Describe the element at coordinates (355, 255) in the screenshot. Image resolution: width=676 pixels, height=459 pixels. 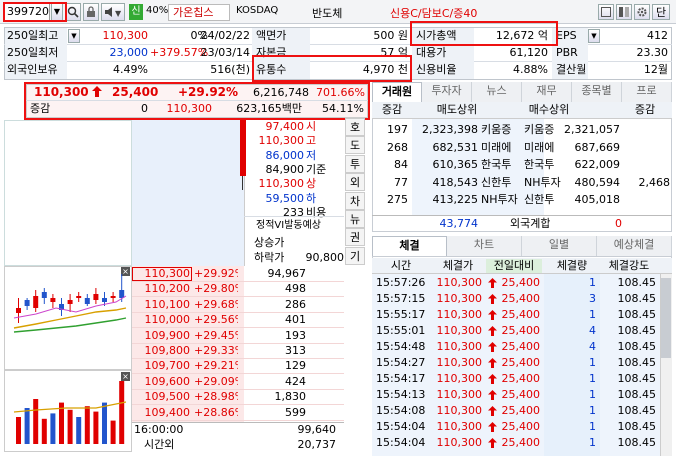
I see `side-tab: 기` at that location.